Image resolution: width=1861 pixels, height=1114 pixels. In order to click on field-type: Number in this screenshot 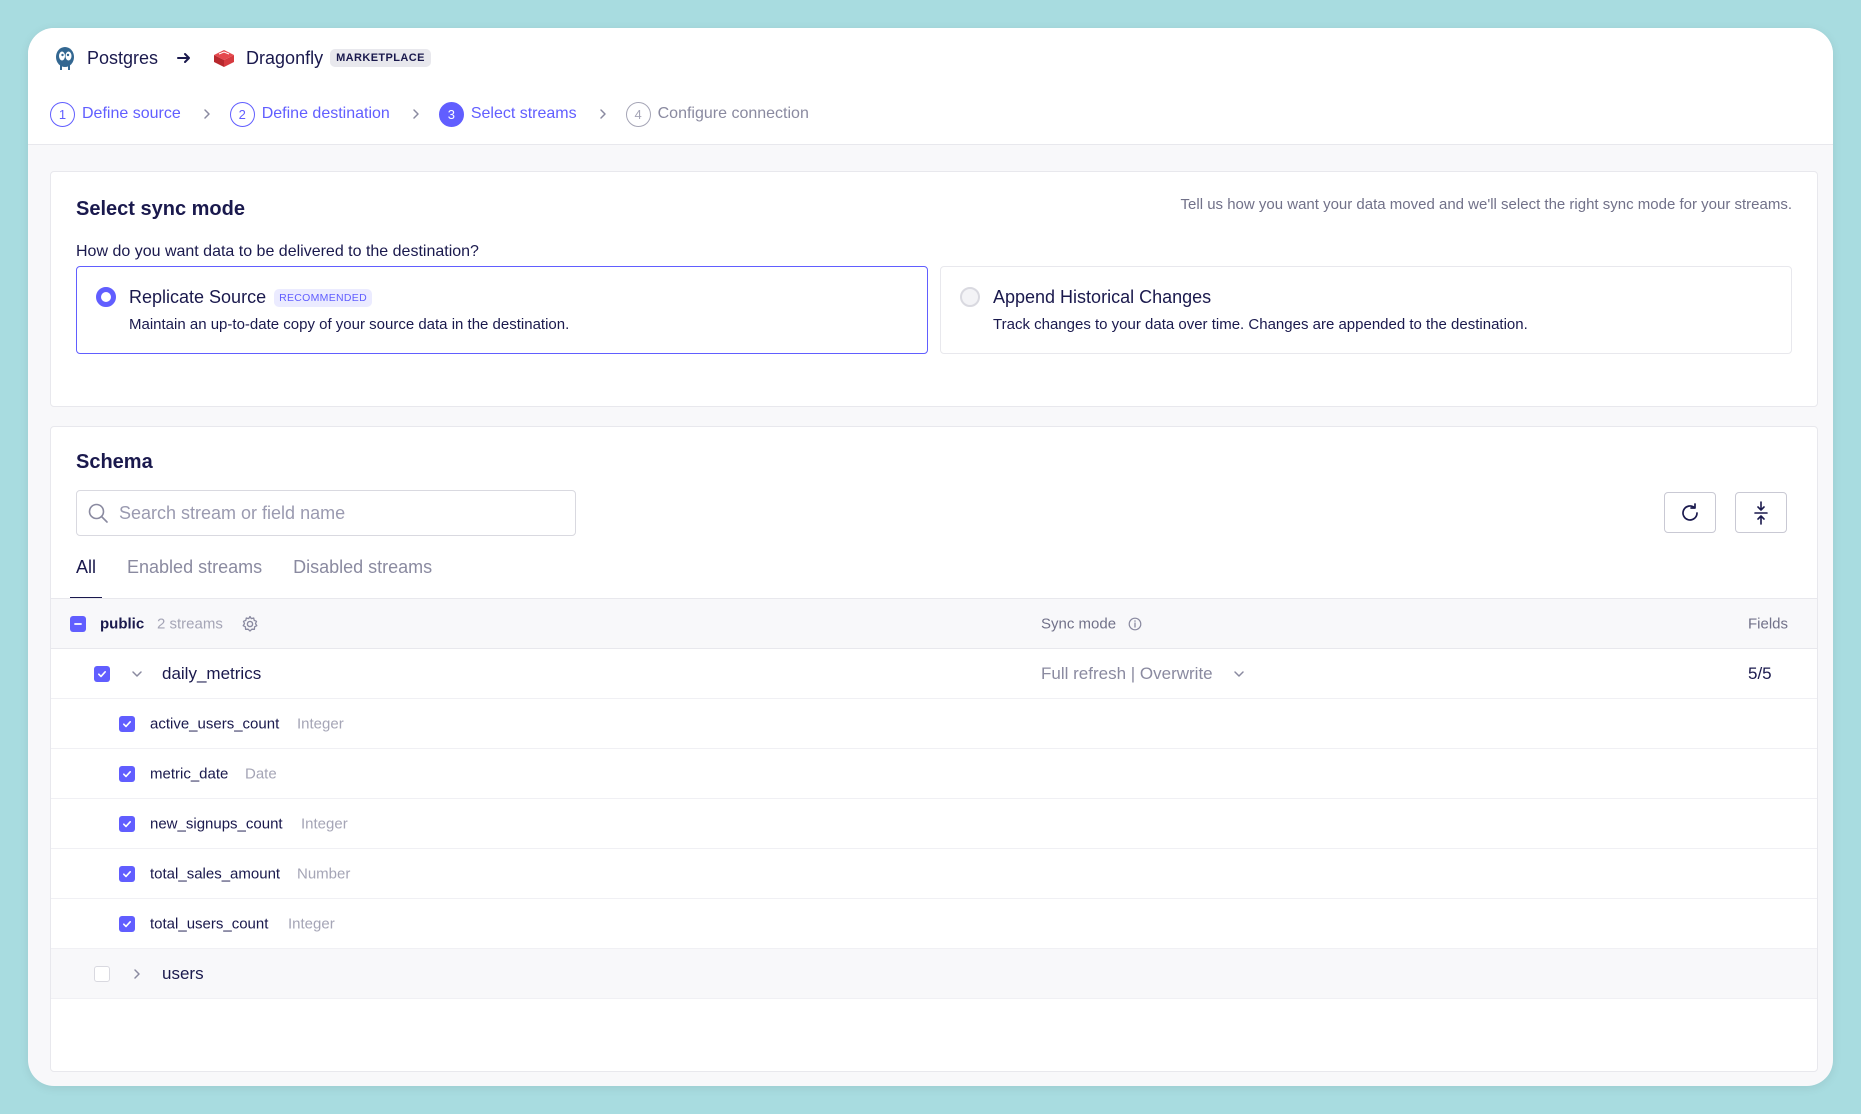, I will do `click(324, 873)`.